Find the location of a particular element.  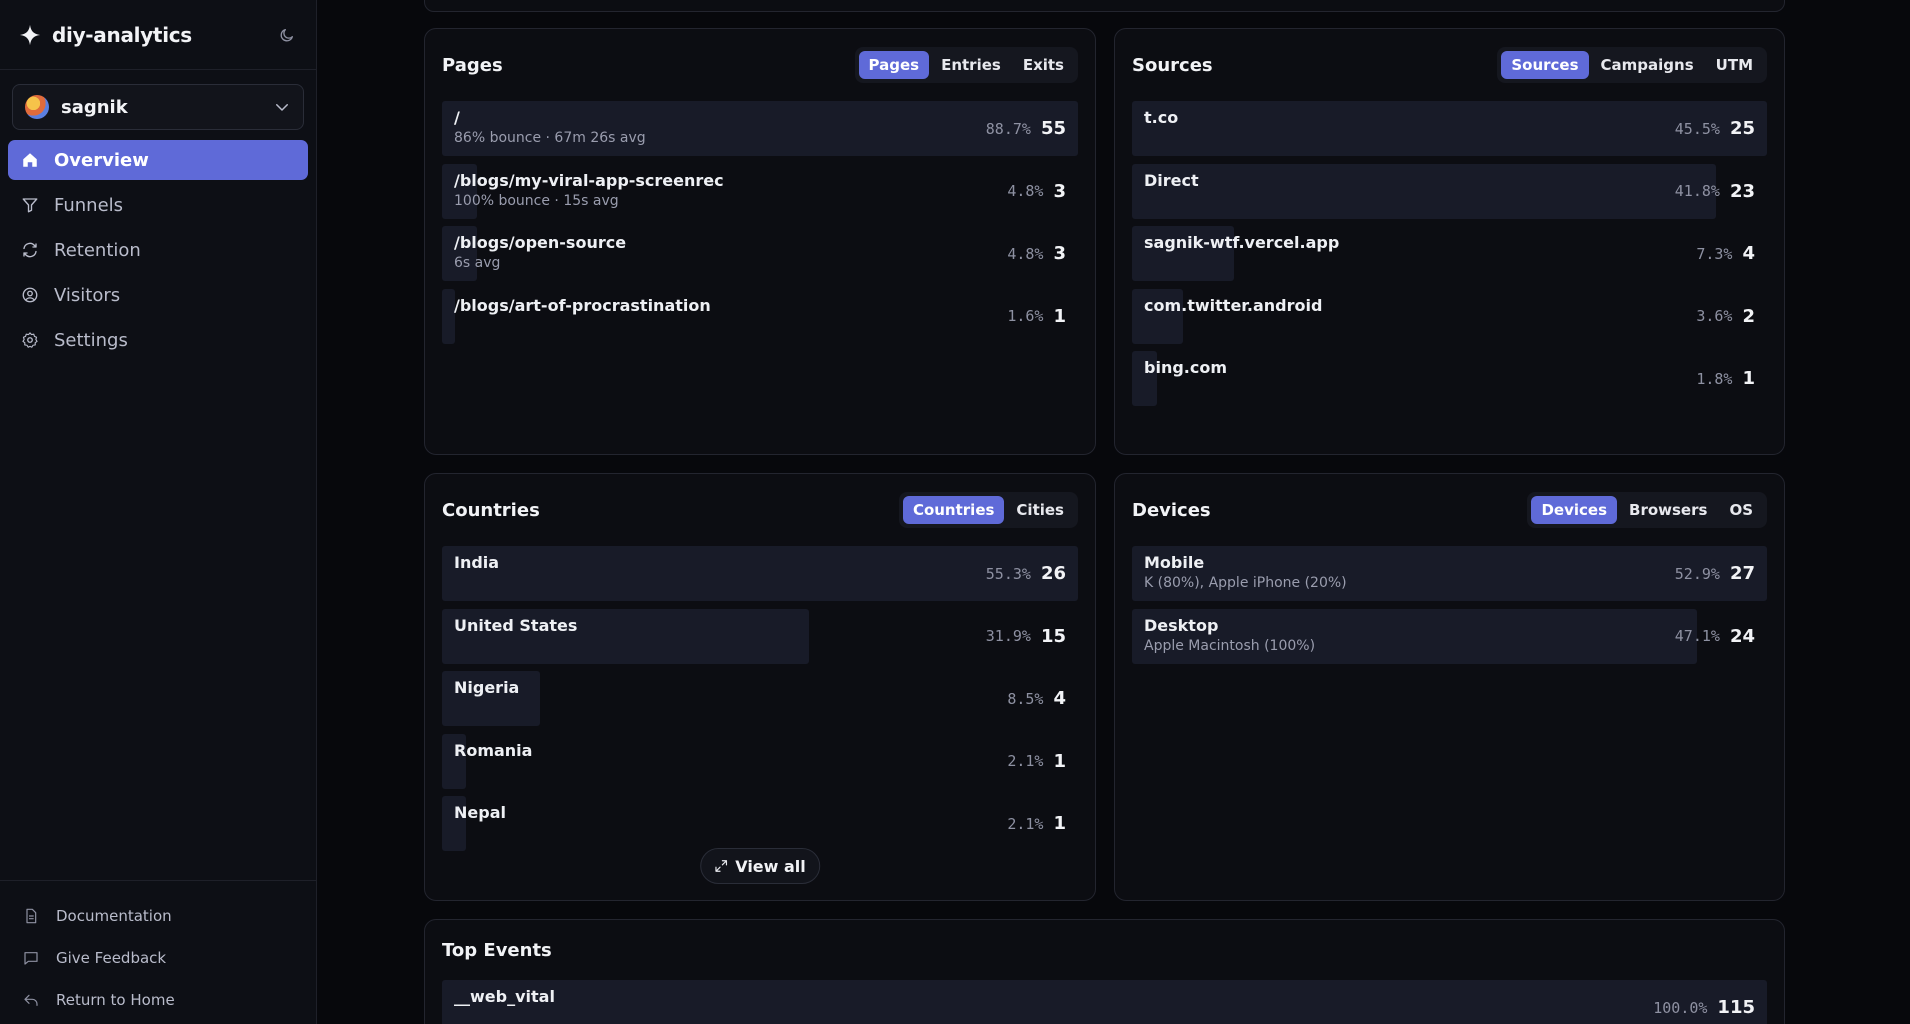

sidebar-item-retention: Retention is located at coordinates (158, 250).